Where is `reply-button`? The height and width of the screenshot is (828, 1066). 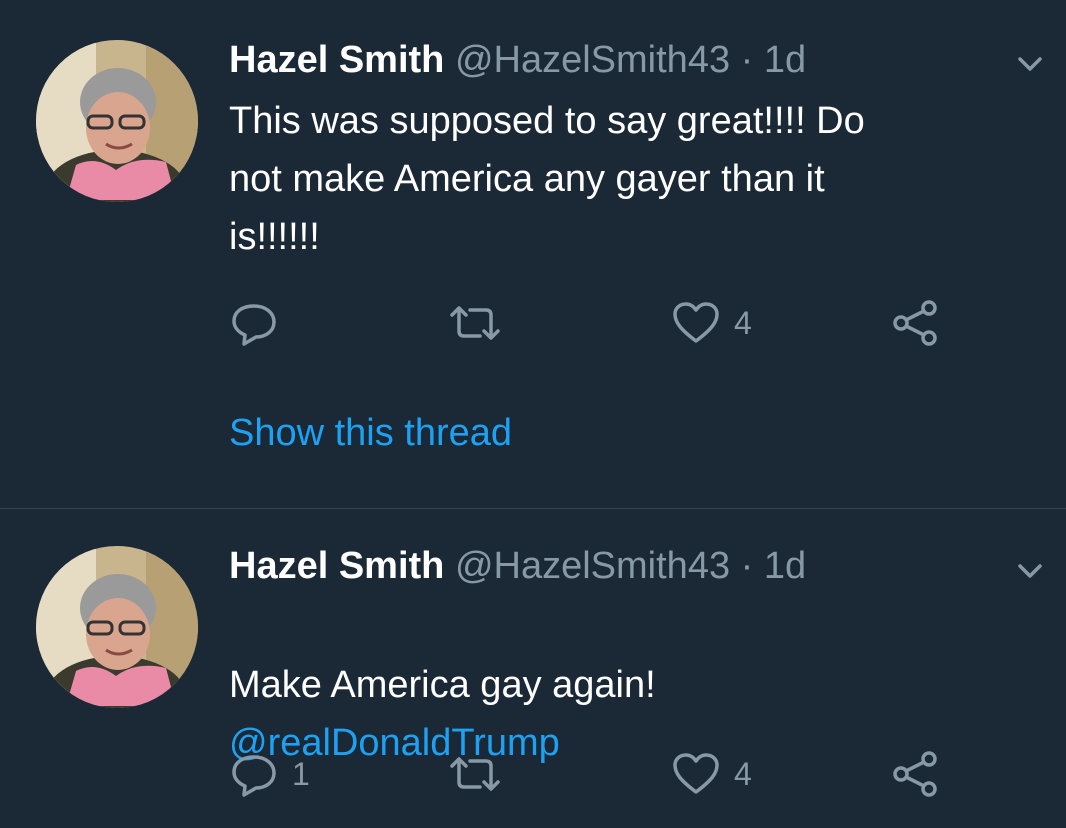 reply-button is located at coordinates (261, 323).